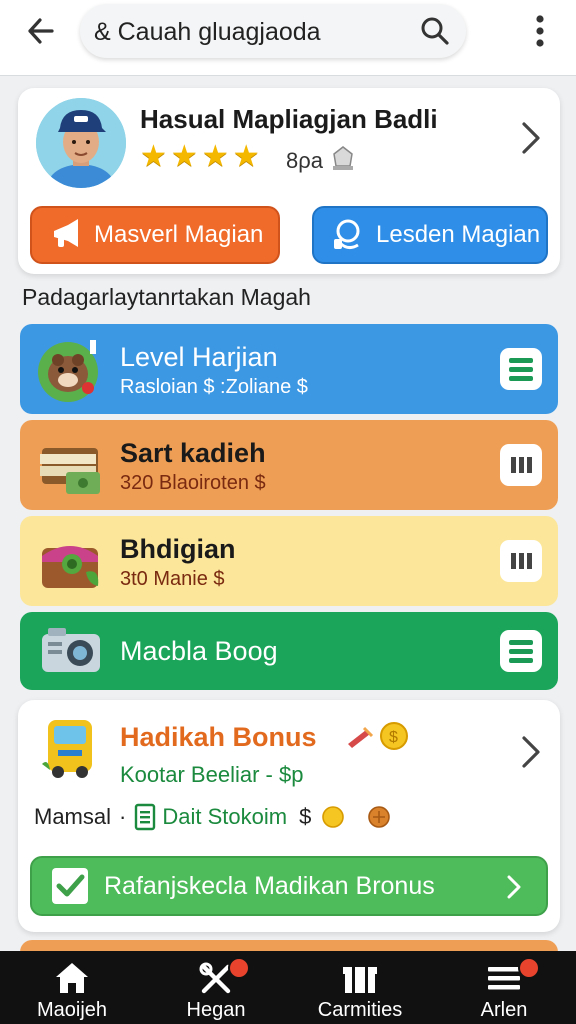 The width and height of the screenshot is (576, 1024). I want to click on rating-stars: ★ ★ ★ ★, so click(200, 157).